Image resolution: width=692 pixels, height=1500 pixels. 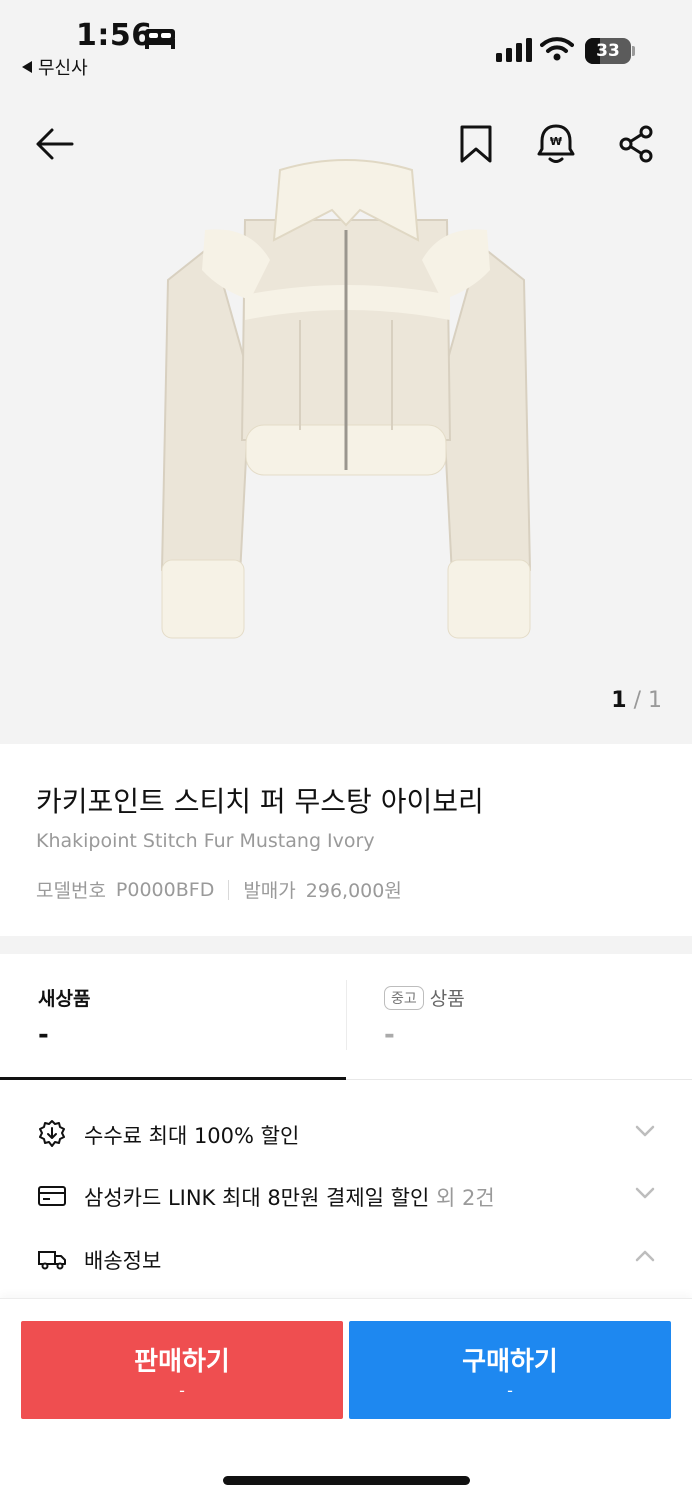 I want to click on buy-button-label: 구매하기, so click(x=510, y=1362).